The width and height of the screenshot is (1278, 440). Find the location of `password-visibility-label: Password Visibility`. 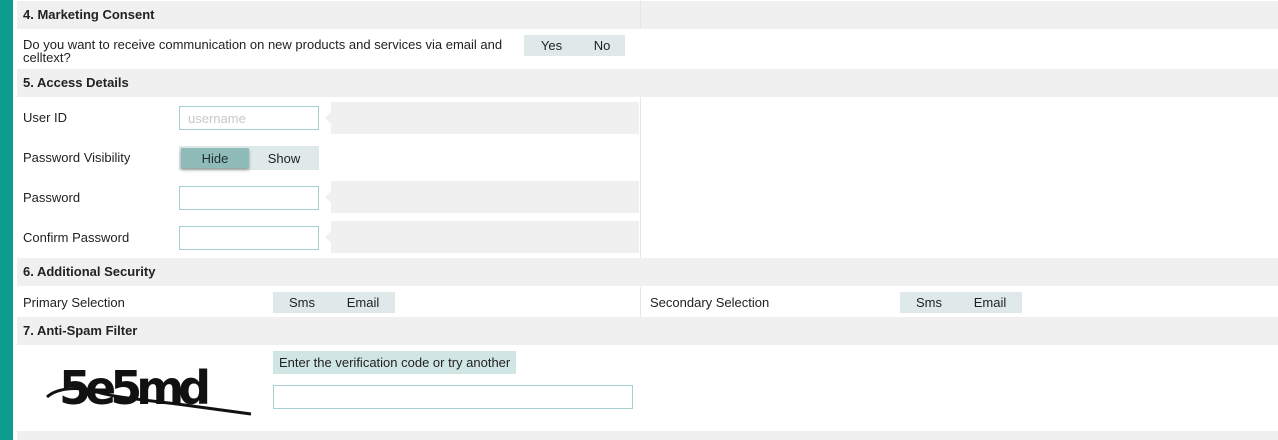

password-visibility-label: Password Visibility is located at coordinates (77, 157).